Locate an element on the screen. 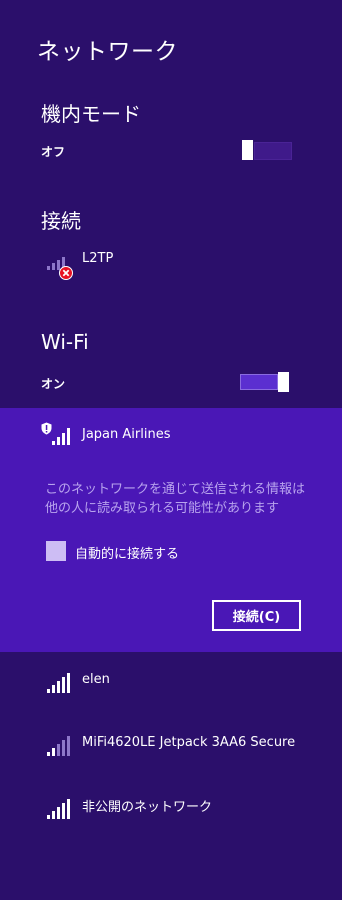 The width and height of the screenshot is (342, 900). auto-connect-label: 自動的に接続する is located at coordinates (127, 554).